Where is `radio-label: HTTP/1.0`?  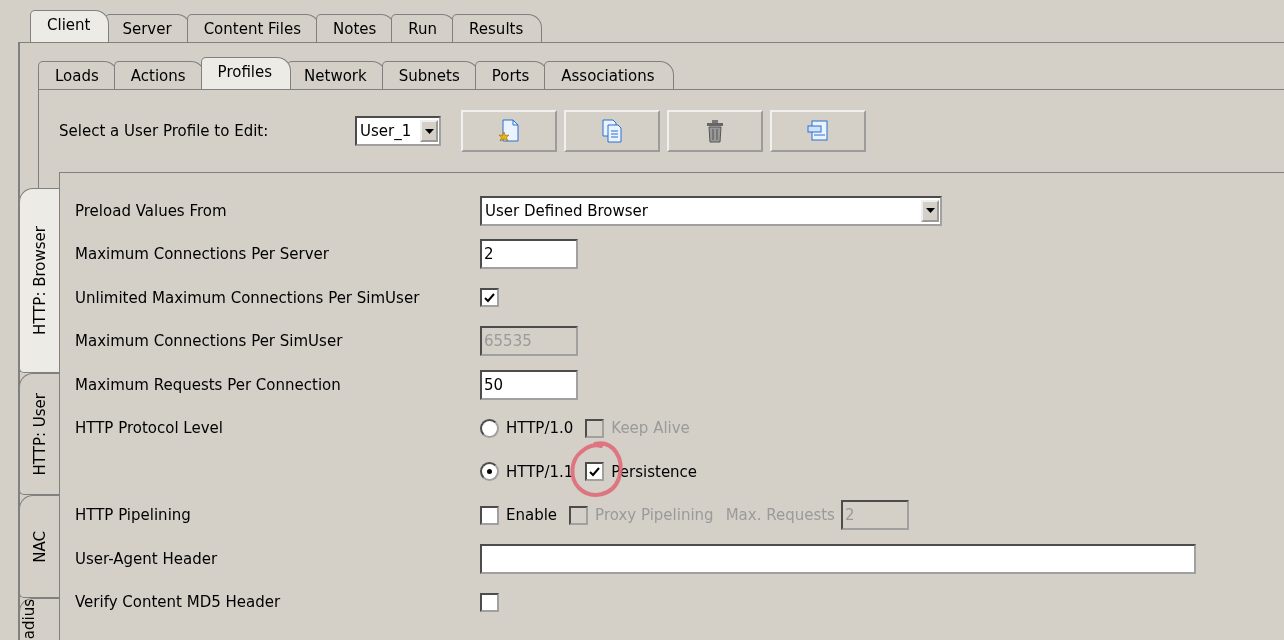
radio-label: HTTP/1.0 is located at coordinates (540, 428).